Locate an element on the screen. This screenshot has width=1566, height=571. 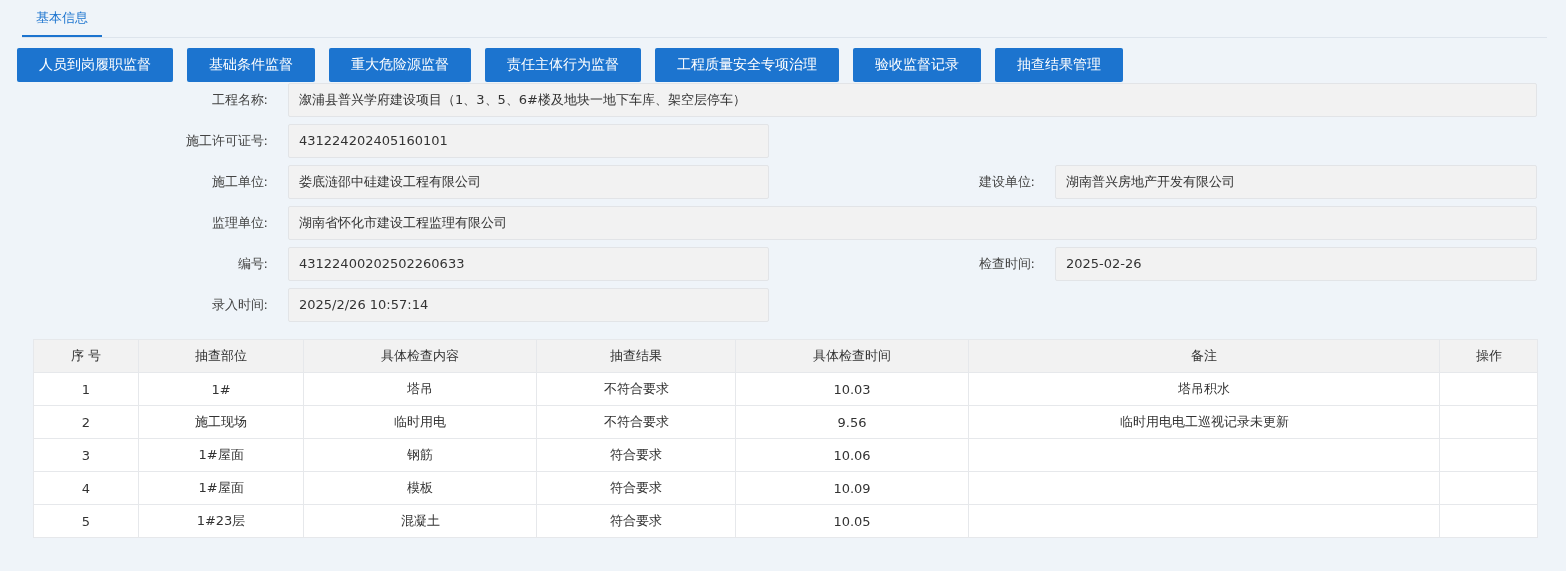
table-cell: 4 is located at coordinates (86, 488).